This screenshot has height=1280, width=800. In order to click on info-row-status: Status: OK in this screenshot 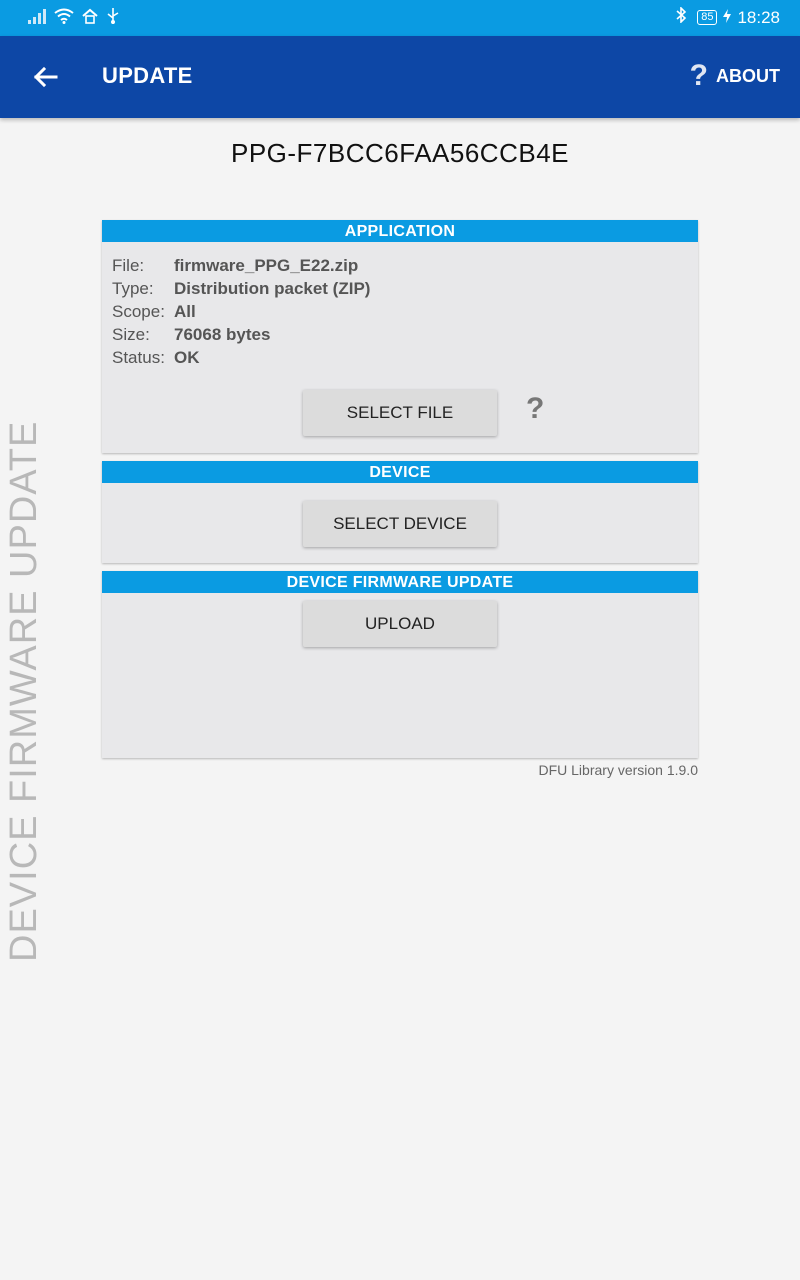, I will do `click(241, 357)`.